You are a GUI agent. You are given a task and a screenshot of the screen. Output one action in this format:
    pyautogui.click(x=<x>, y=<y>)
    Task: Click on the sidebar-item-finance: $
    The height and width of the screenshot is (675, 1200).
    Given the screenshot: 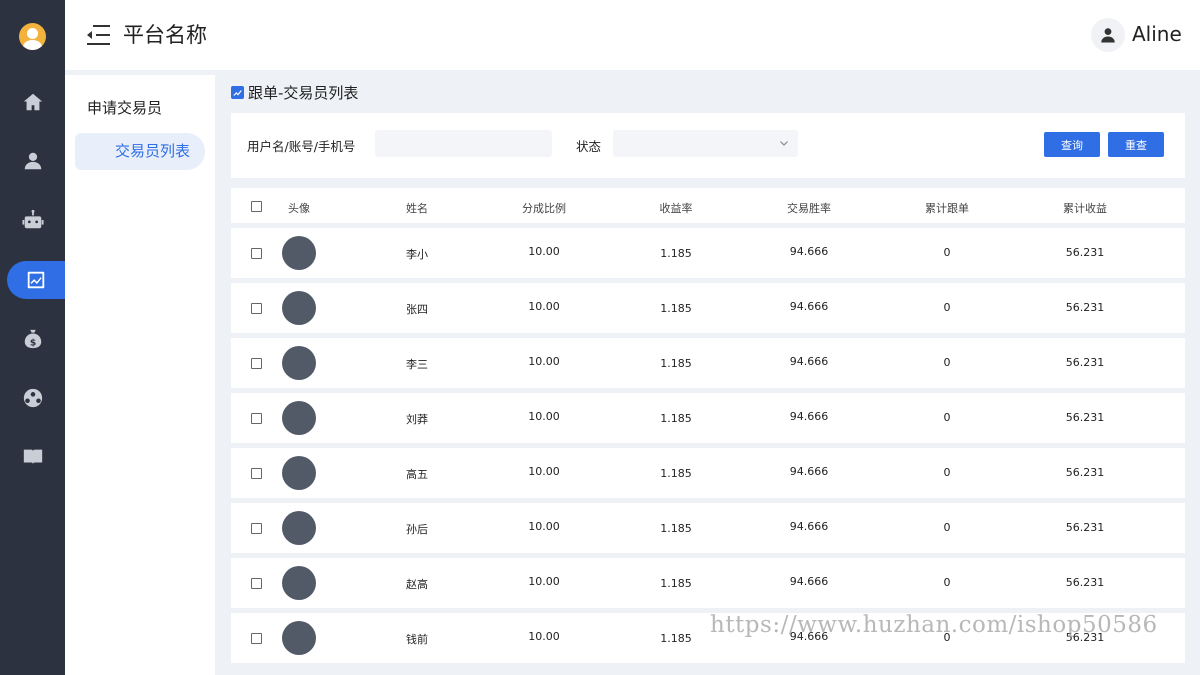 What is the action you would take?
    pyautogui.click(x=32, y=339)
    